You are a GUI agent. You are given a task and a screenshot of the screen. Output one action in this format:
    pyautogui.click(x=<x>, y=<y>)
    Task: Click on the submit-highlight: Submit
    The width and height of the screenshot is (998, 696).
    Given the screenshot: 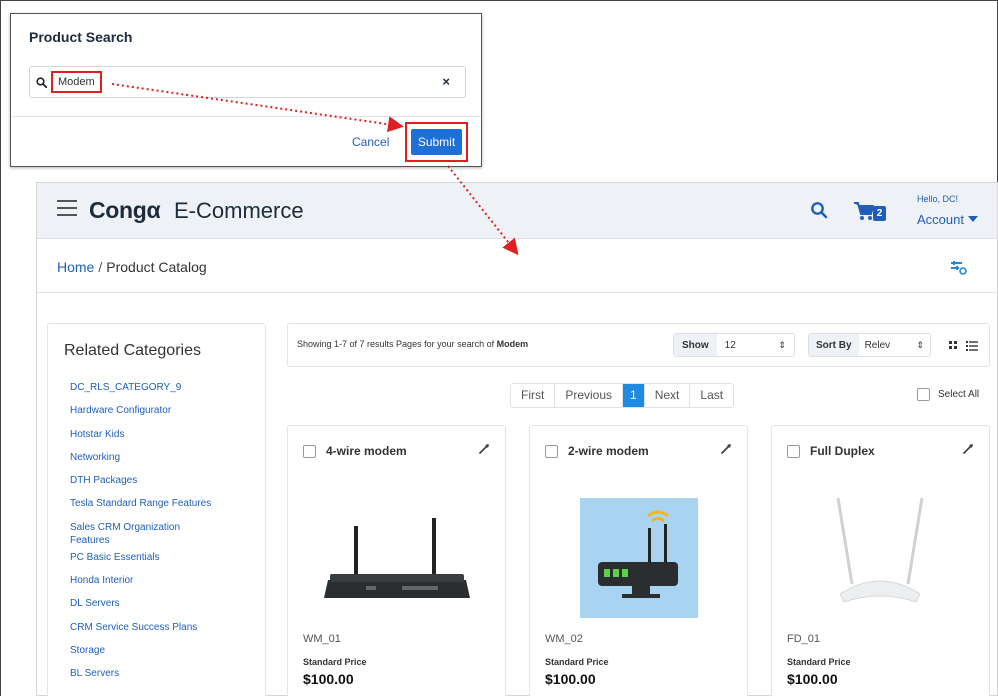 What is the action you would take?
    pyautogui.click(x=436, y=142)
    